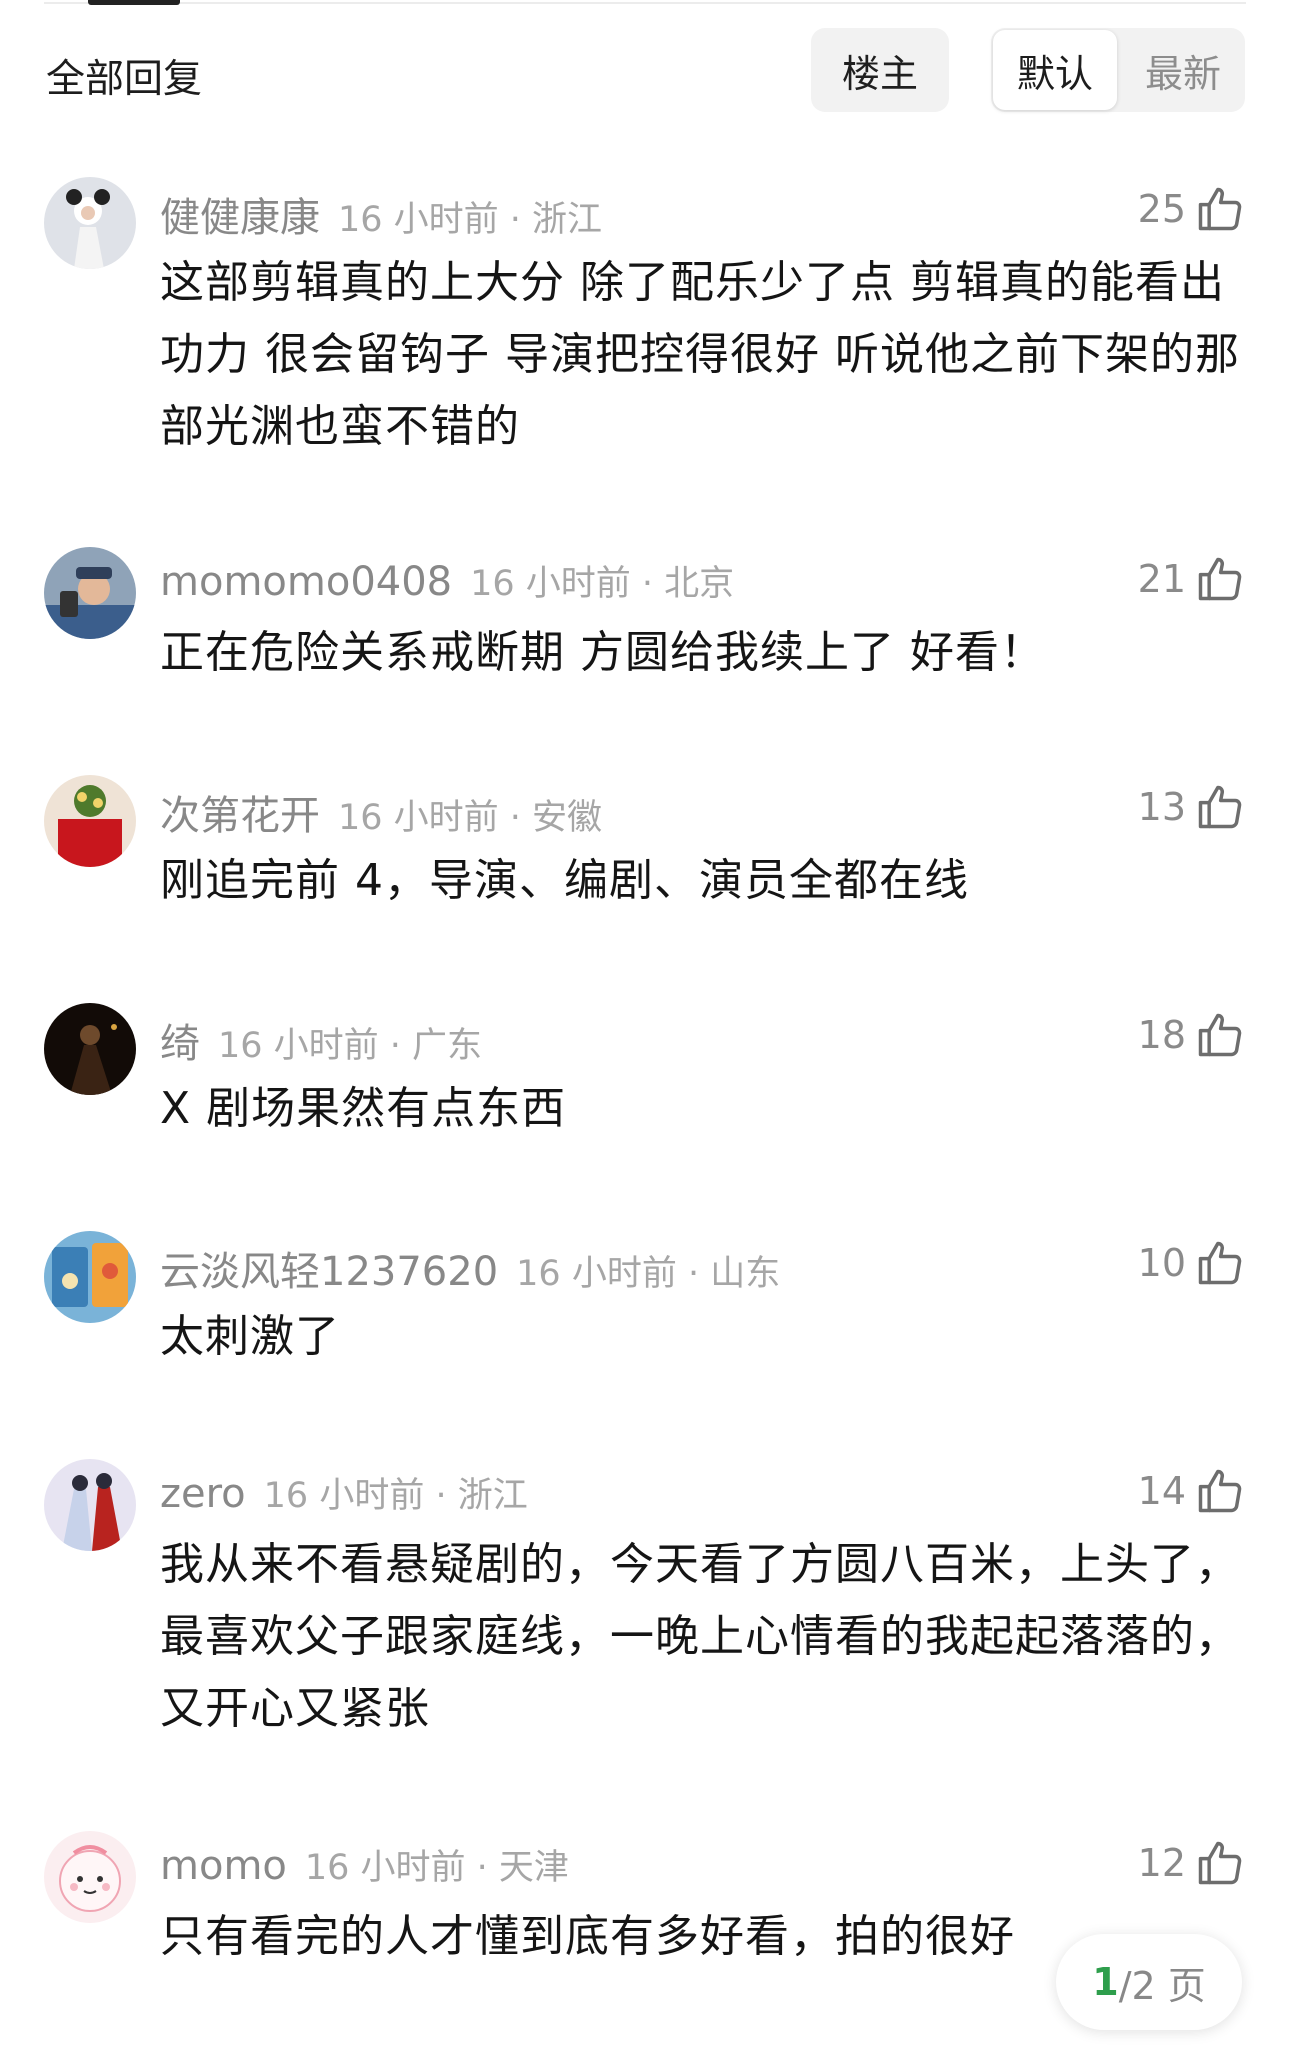 The width and height of the screenshot is (1290, 2053). What do you see at coordinates (1192, 1035) in the screenshot?
I see `like-button: 18` at bounding box center [1192, 1035].